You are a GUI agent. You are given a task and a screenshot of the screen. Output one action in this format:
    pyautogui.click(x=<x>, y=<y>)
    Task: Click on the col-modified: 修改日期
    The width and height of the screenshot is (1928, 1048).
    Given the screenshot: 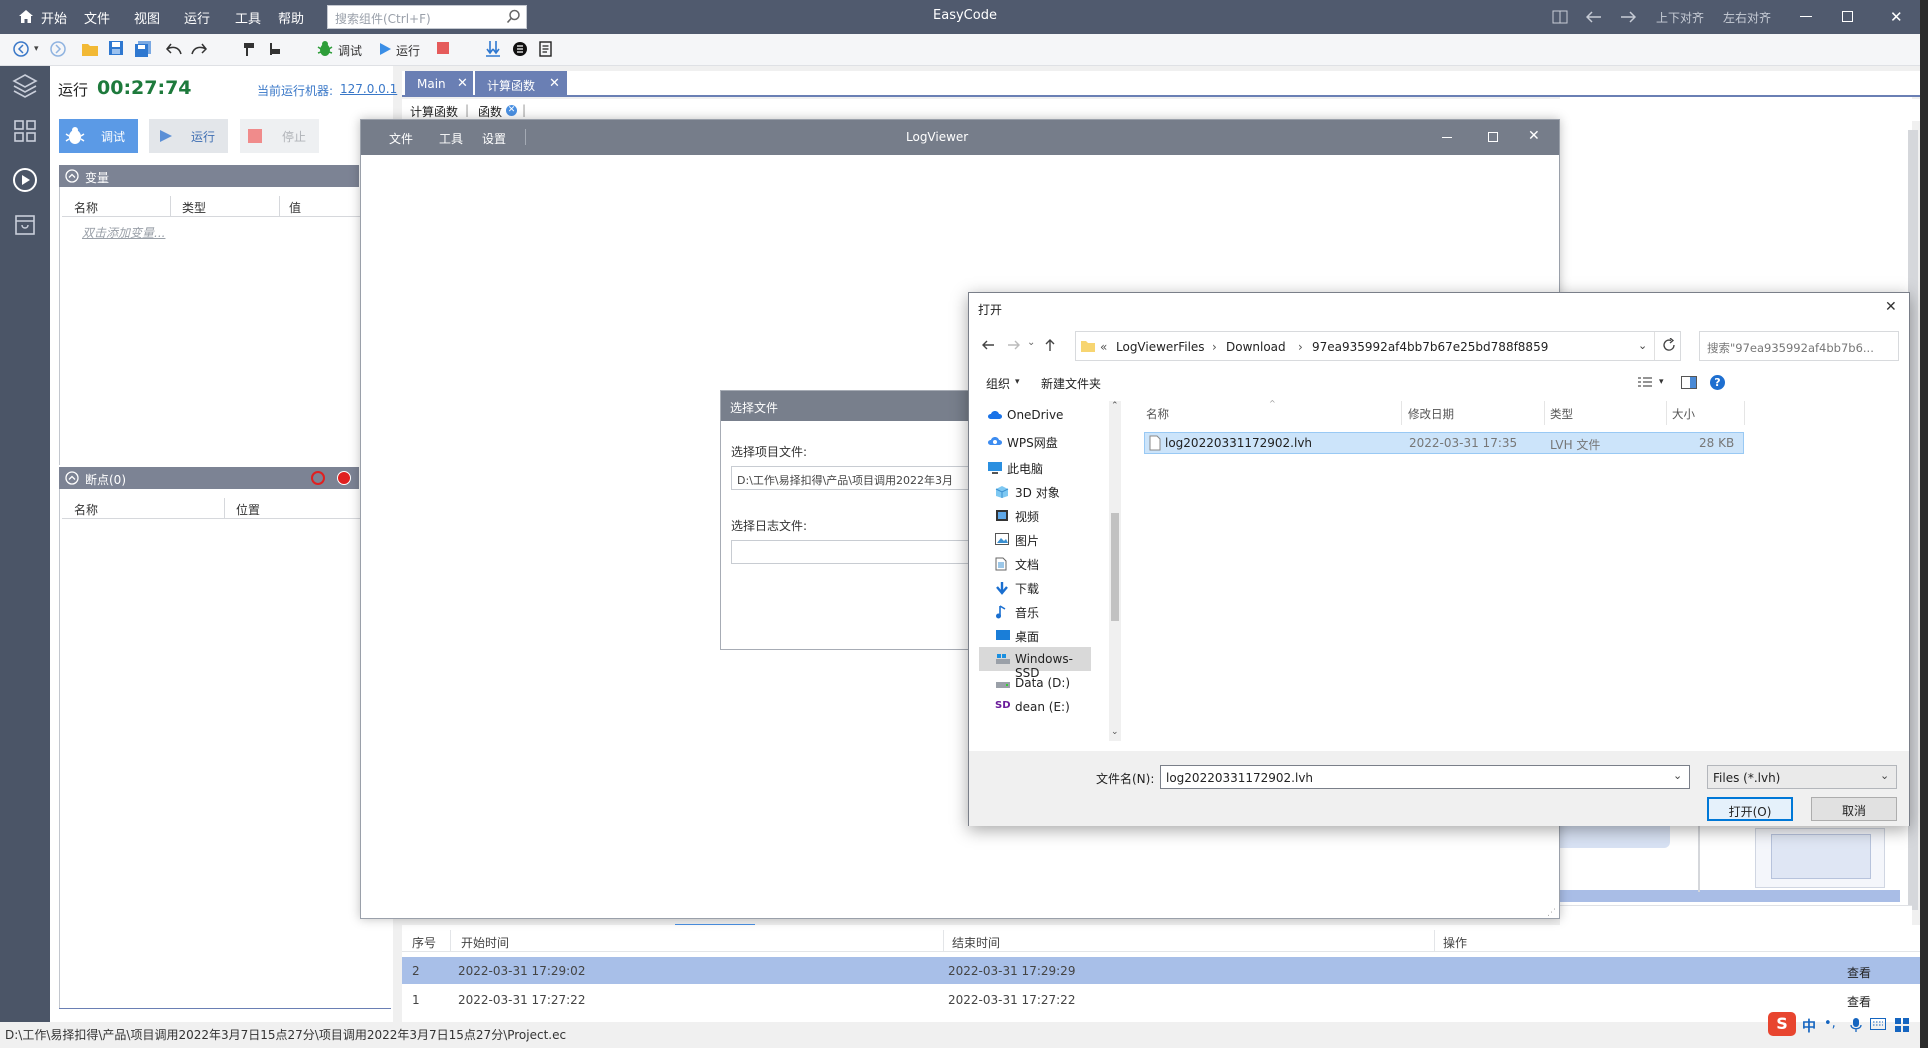 What is the action you would take?
    pyautogui.click(x=1431, y=414)
    